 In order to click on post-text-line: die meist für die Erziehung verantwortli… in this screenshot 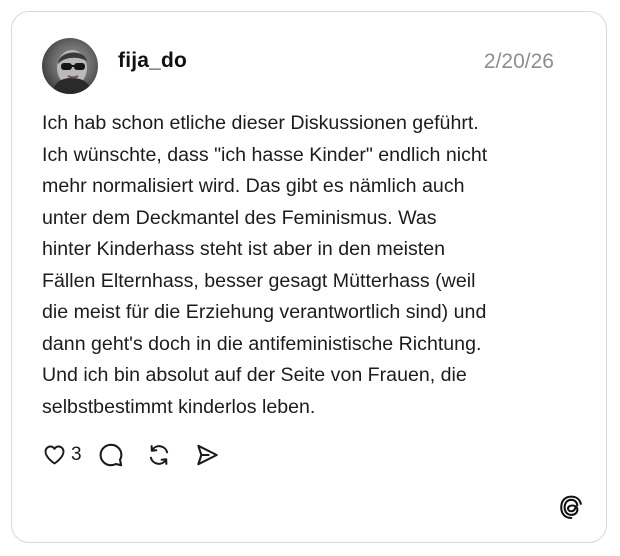, I will do `click(264, 312)`.